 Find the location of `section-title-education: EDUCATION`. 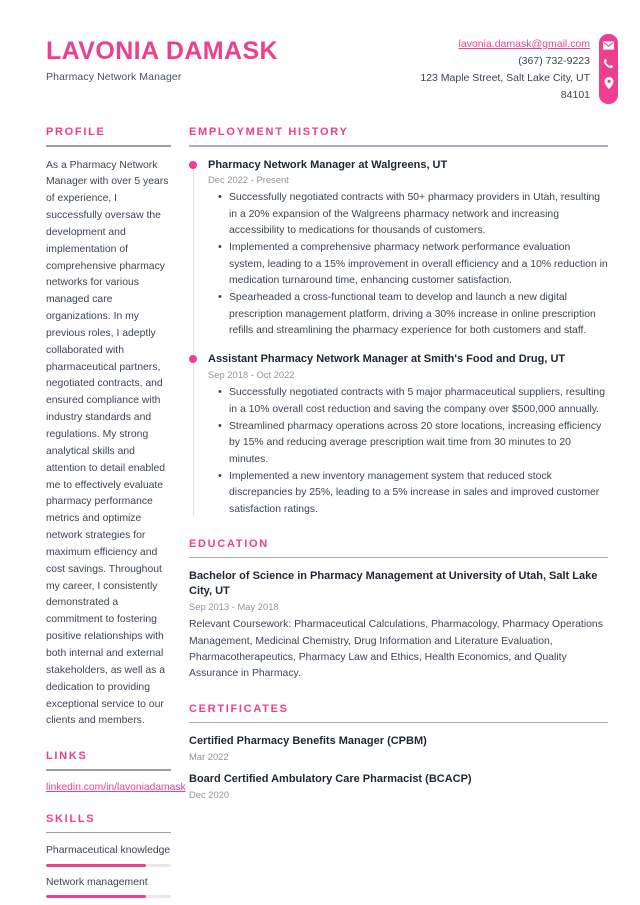

section-title-education: EDUCATION is located at coordinates (229, 543).